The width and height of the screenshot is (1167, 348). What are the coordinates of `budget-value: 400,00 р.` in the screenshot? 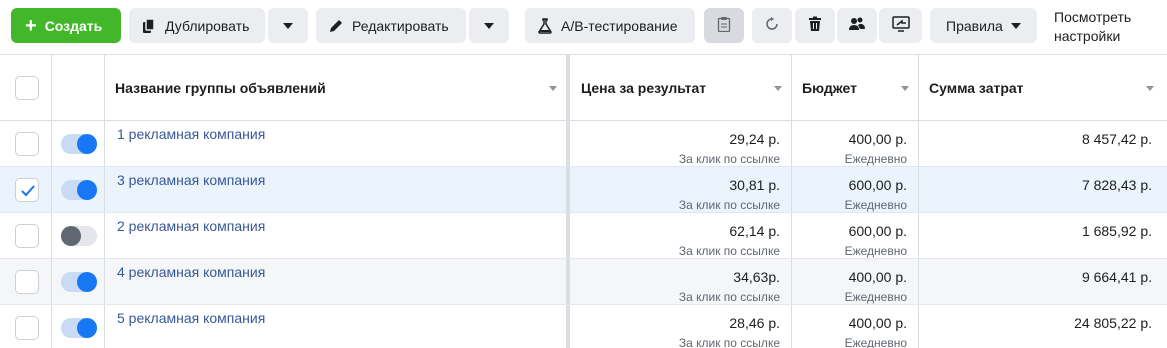 It's located at (877, 277).